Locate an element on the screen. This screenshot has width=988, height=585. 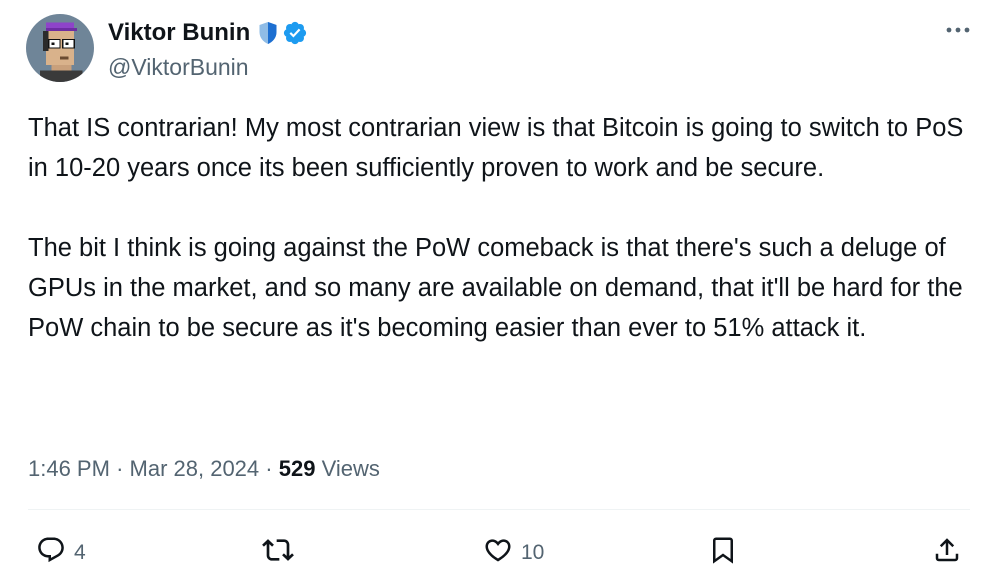
bookmark-icon is located at coordinates (723, 553).